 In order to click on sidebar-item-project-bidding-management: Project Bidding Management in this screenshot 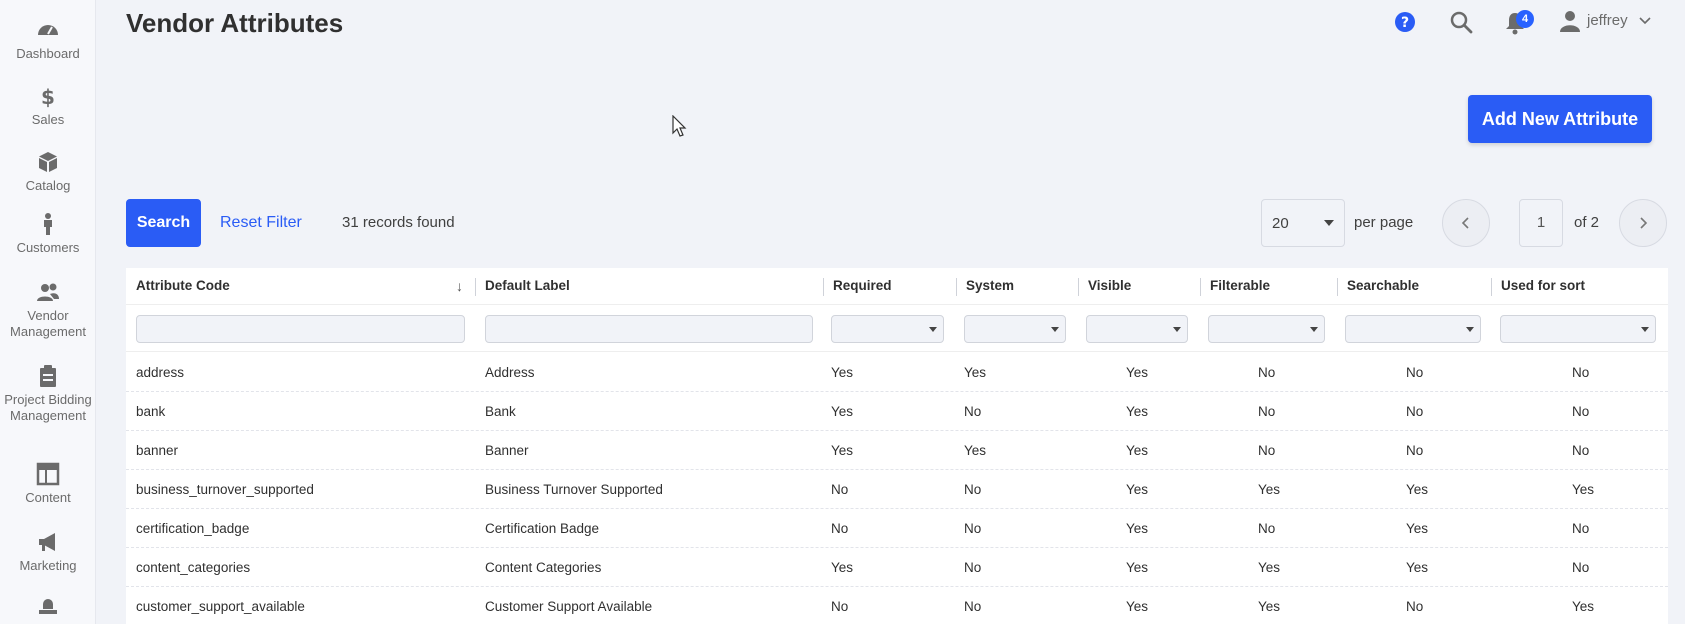, I will do `click(48, 394)`.